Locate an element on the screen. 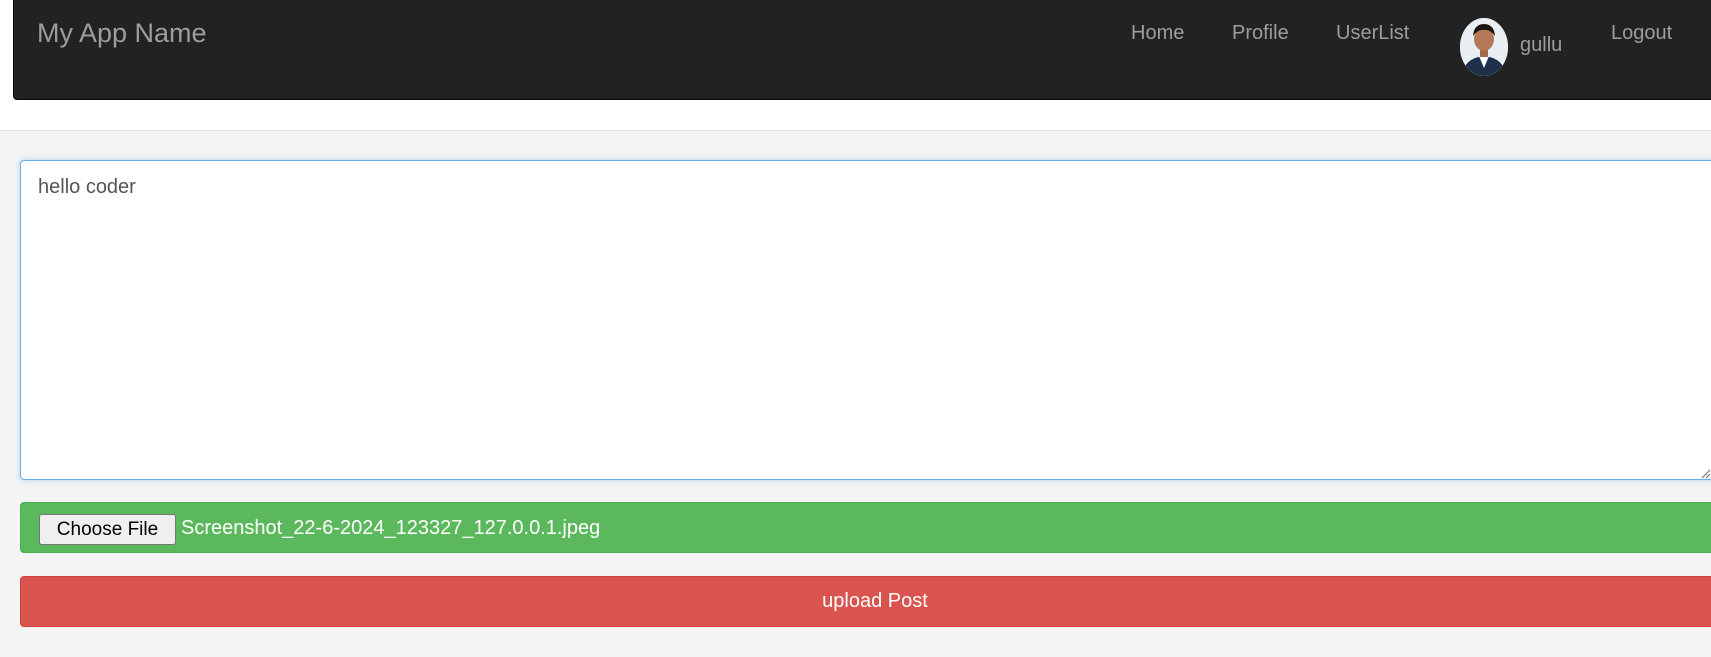  upload-post-button: upload Post is located at coordinates (865, 601).